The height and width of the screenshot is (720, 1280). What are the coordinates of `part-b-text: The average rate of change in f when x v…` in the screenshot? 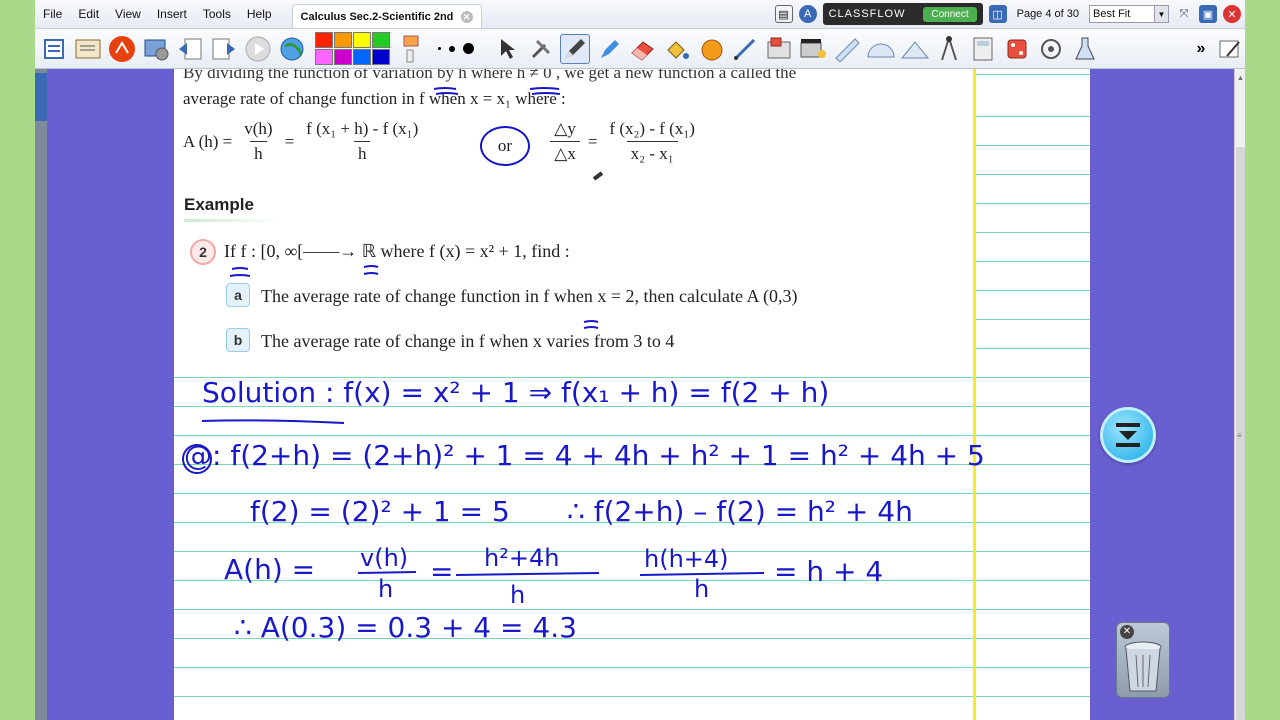 It's located at (468, 341).